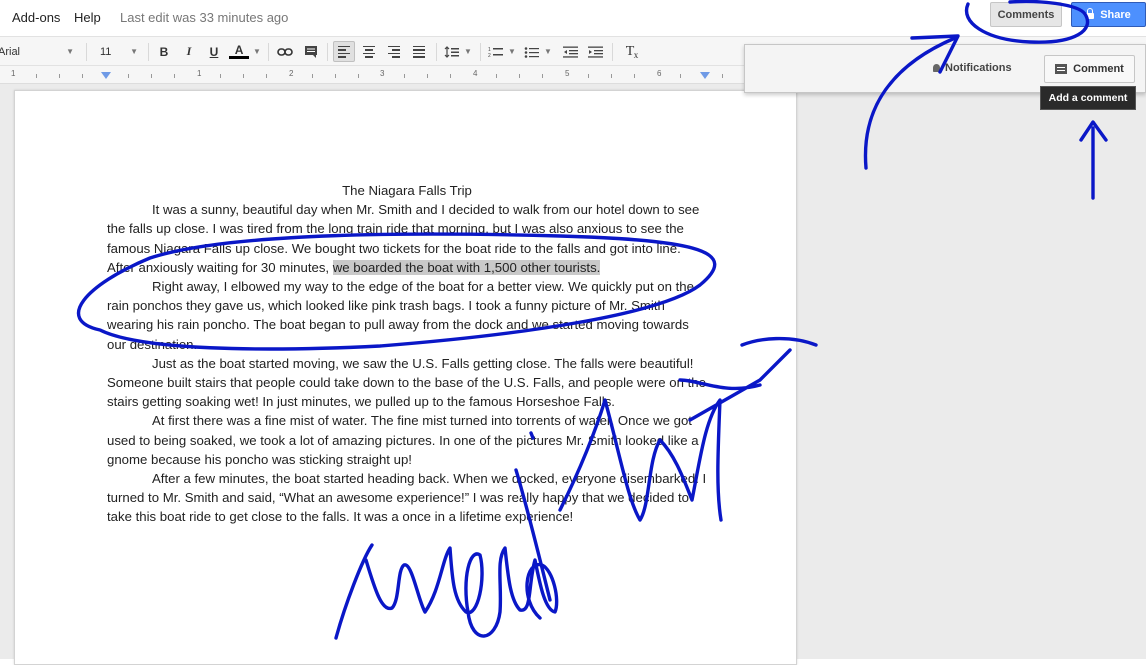 The image size is (1146, 665). I want to click on underline-button: U, so click(214, 51).